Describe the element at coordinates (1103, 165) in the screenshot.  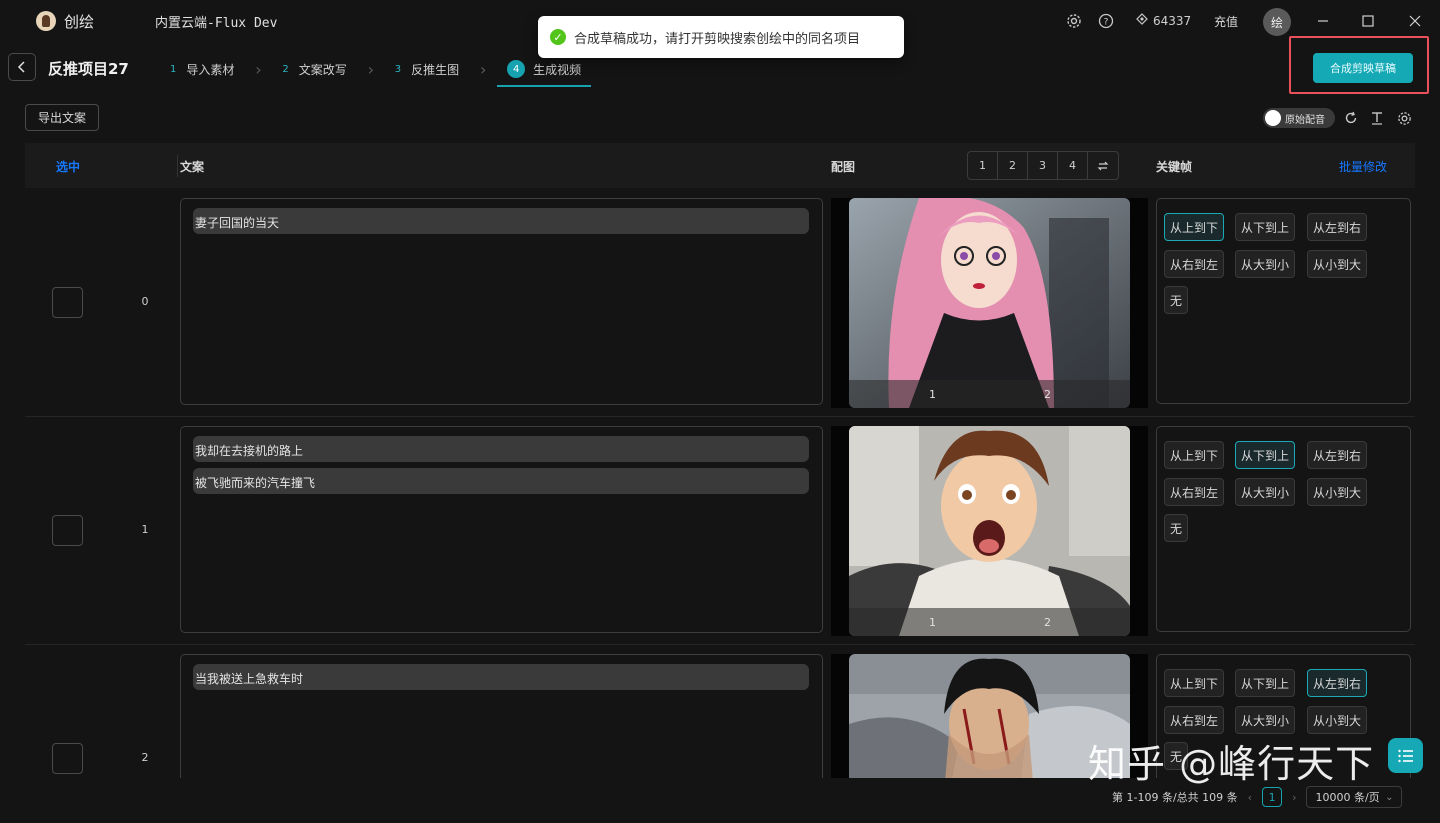
I see `swap-icon` at that location.